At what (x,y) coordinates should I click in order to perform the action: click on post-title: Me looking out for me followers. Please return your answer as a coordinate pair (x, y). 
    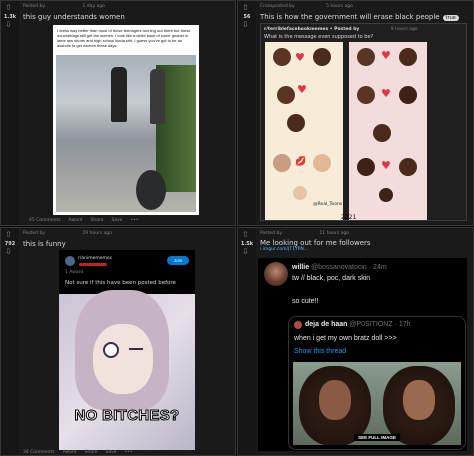
    Looking at the image, I should click on (315, 243).